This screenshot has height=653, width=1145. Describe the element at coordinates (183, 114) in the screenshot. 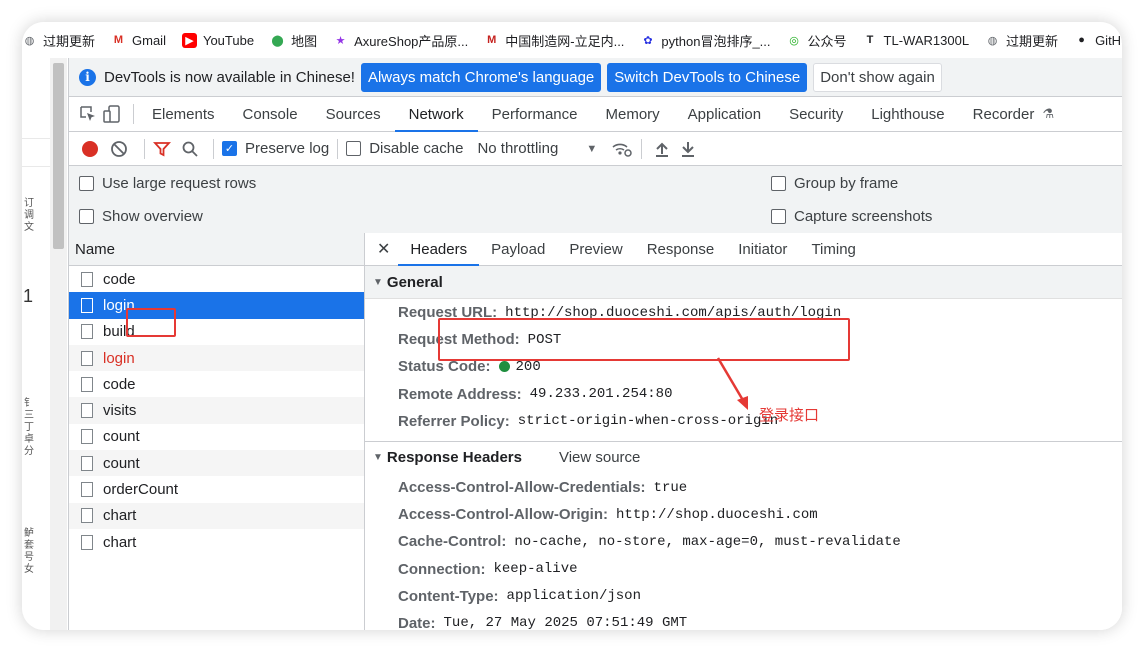

I see `tab-elements: Elements` at that location.